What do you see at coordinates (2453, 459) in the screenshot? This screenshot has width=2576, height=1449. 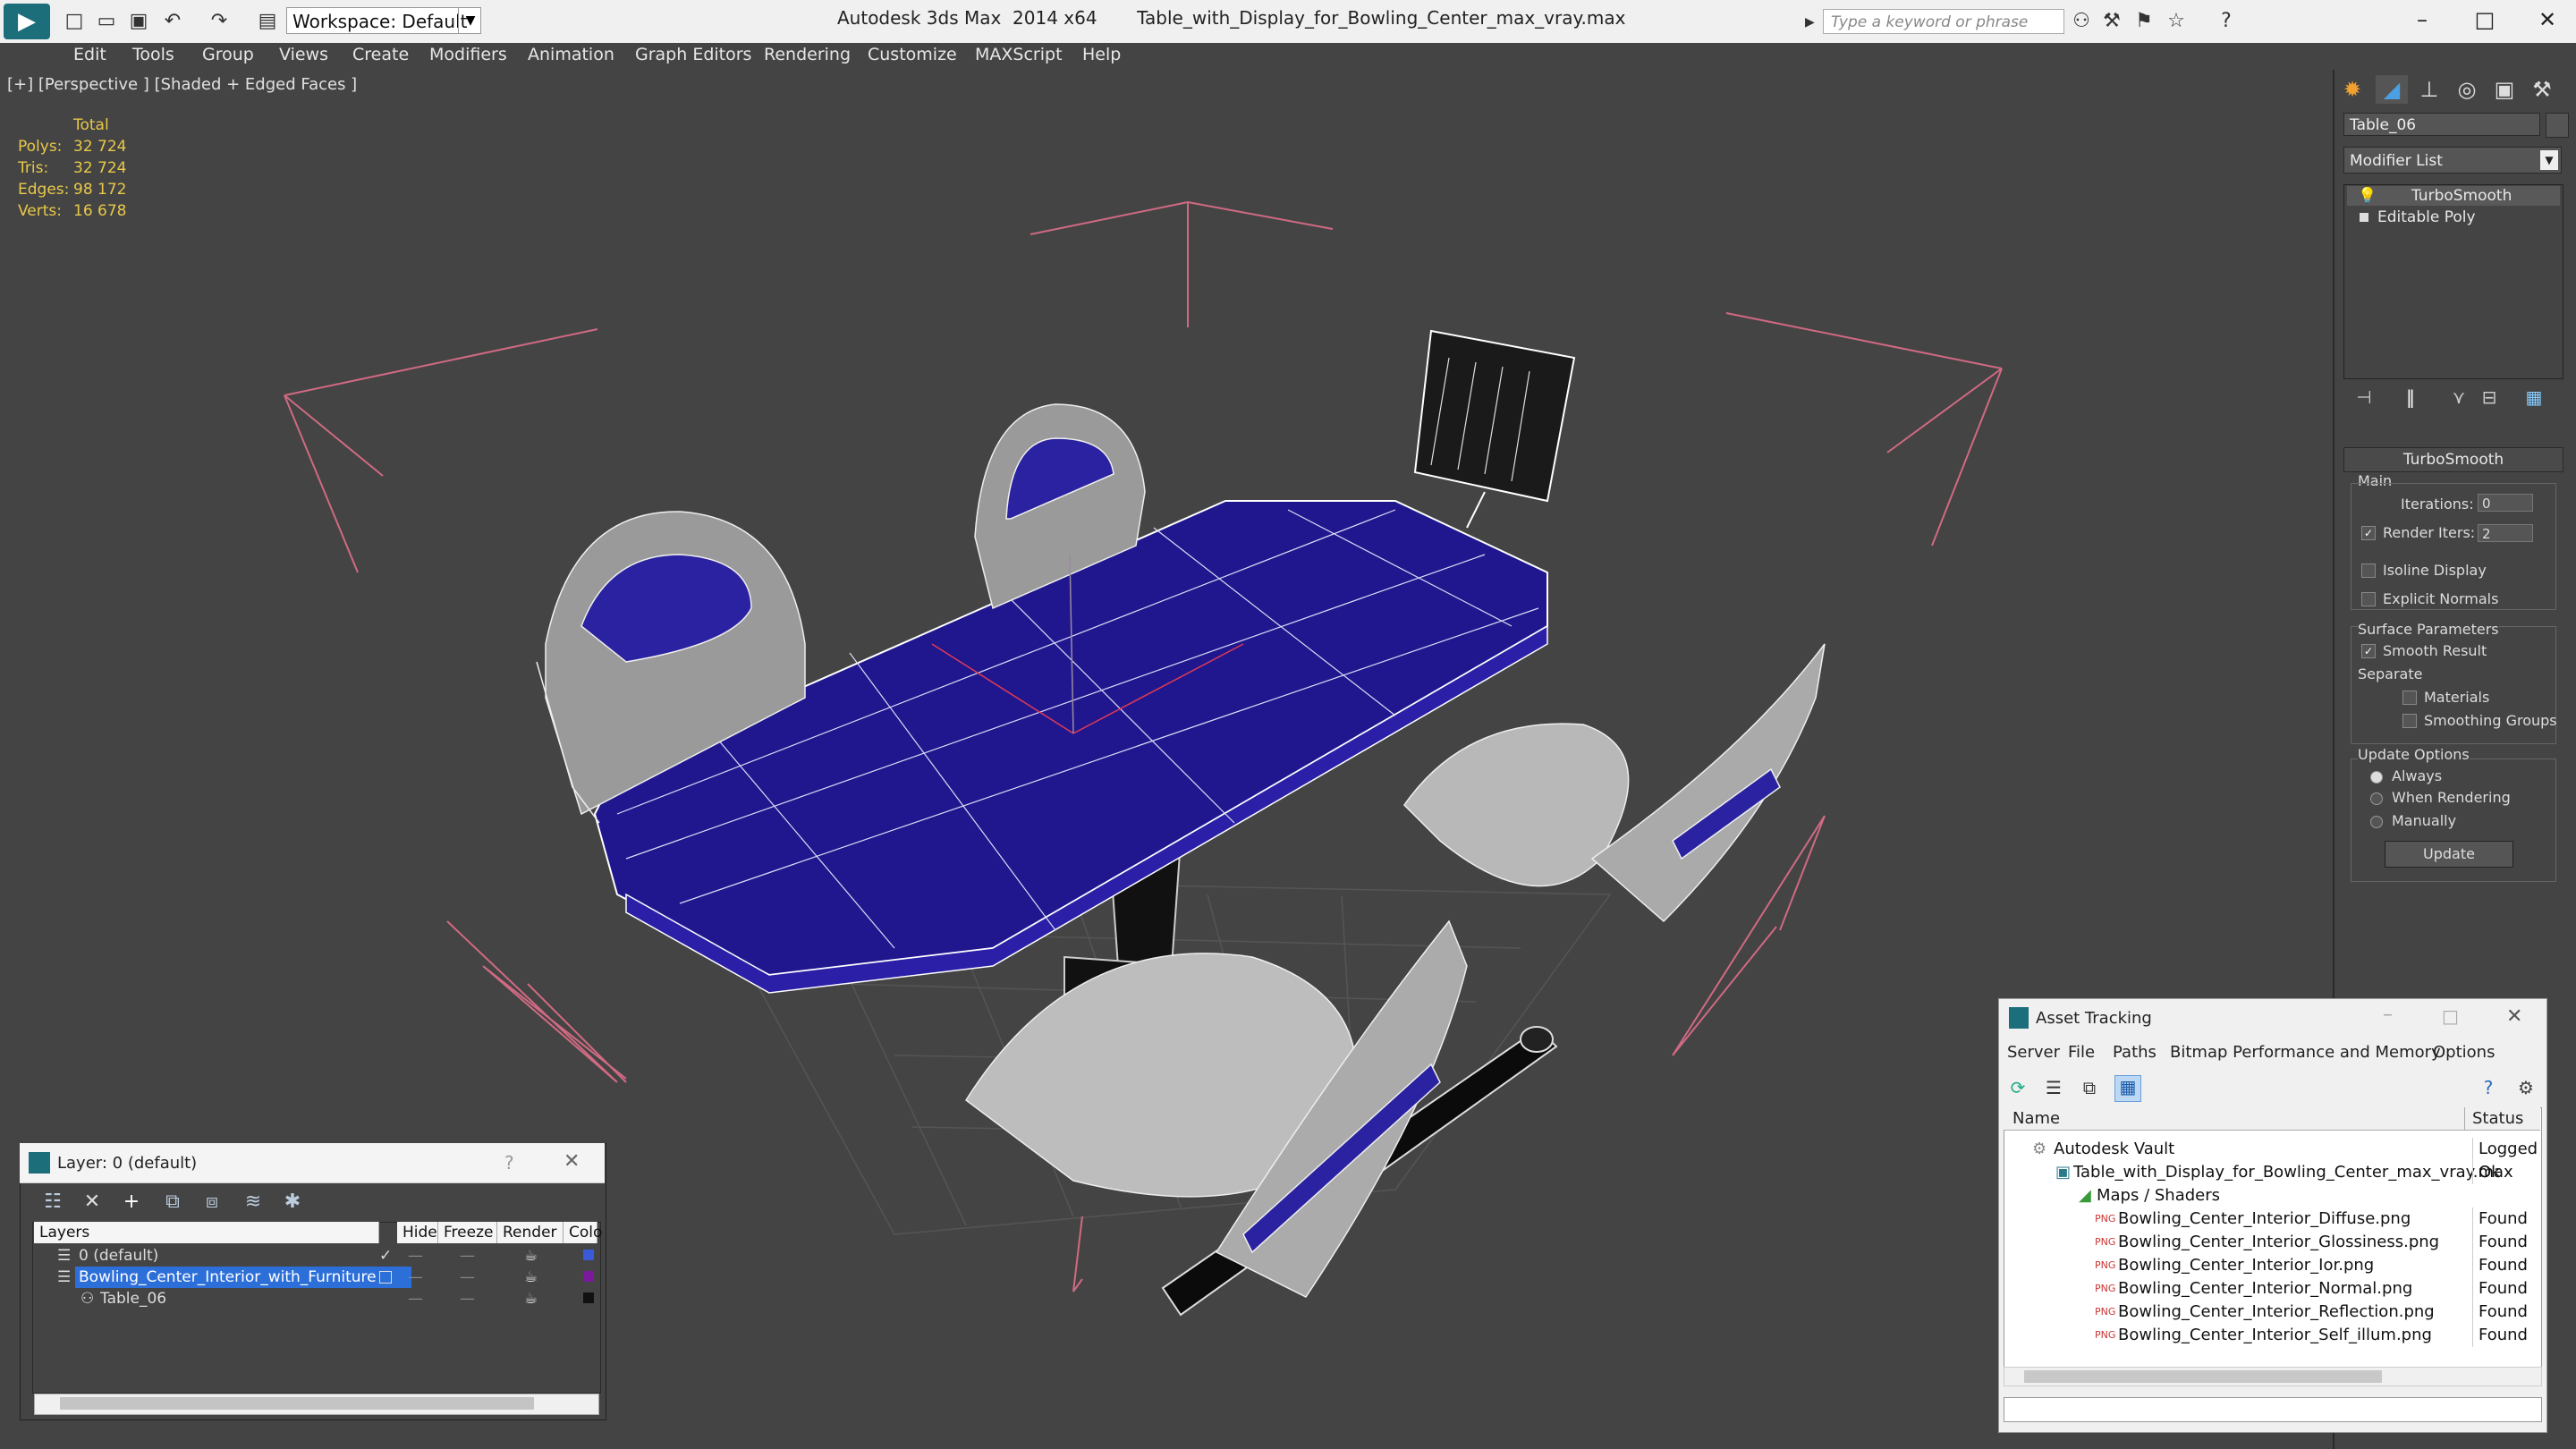 I see `turbosmooth-rollout-header: TurboSmooth` at bounding box center [2453, 459].